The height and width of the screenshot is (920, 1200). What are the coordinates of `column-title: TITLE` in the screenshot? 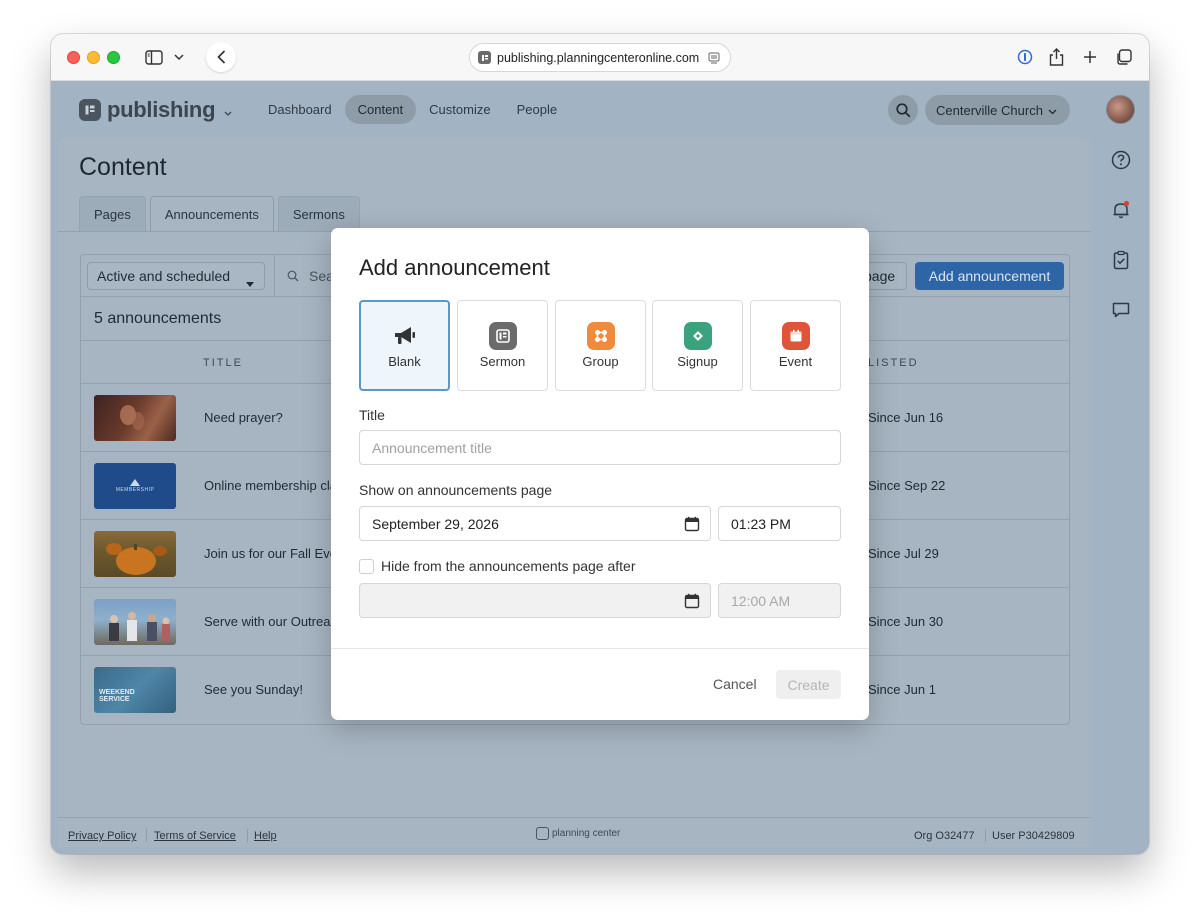 It's located at (223, 363).